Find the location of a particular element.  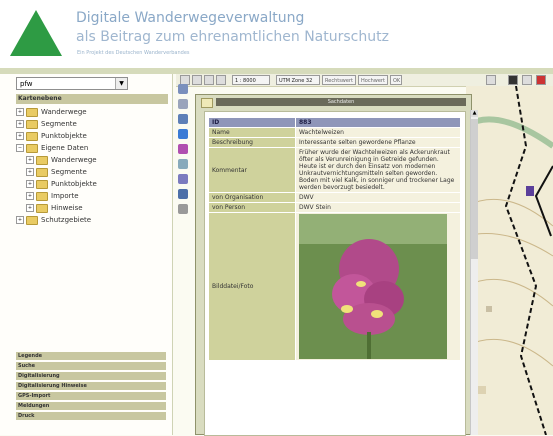

tree-item: + Schutzgebiete is located at coordinates (91, 220).